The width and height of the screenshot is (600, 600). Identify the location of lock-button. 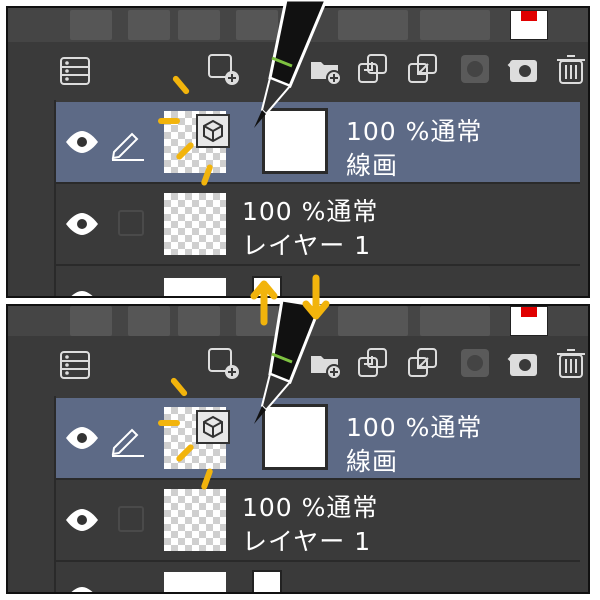
(257, 25).